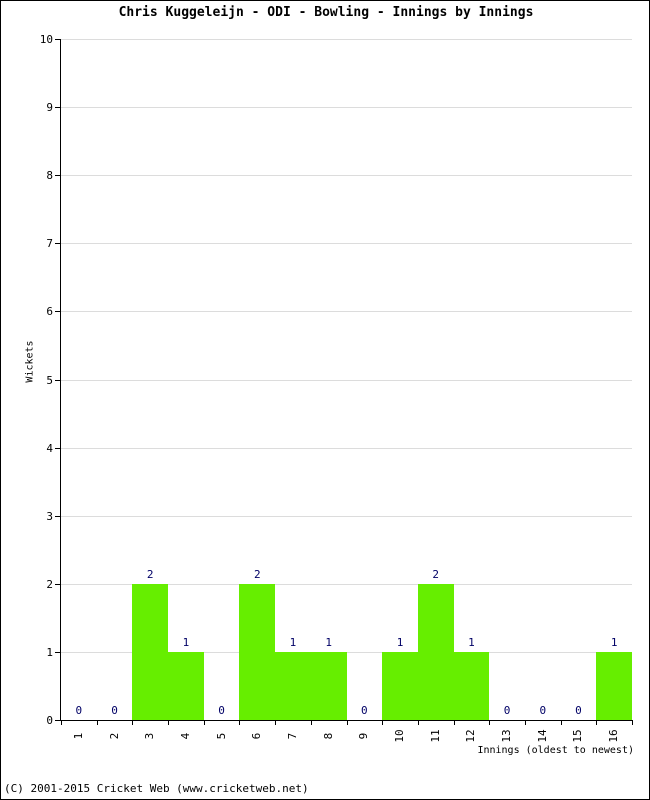 This screenshot has height=800, width=650. I want to click on y-tick-label-wrap: 1, so click(27, 652).